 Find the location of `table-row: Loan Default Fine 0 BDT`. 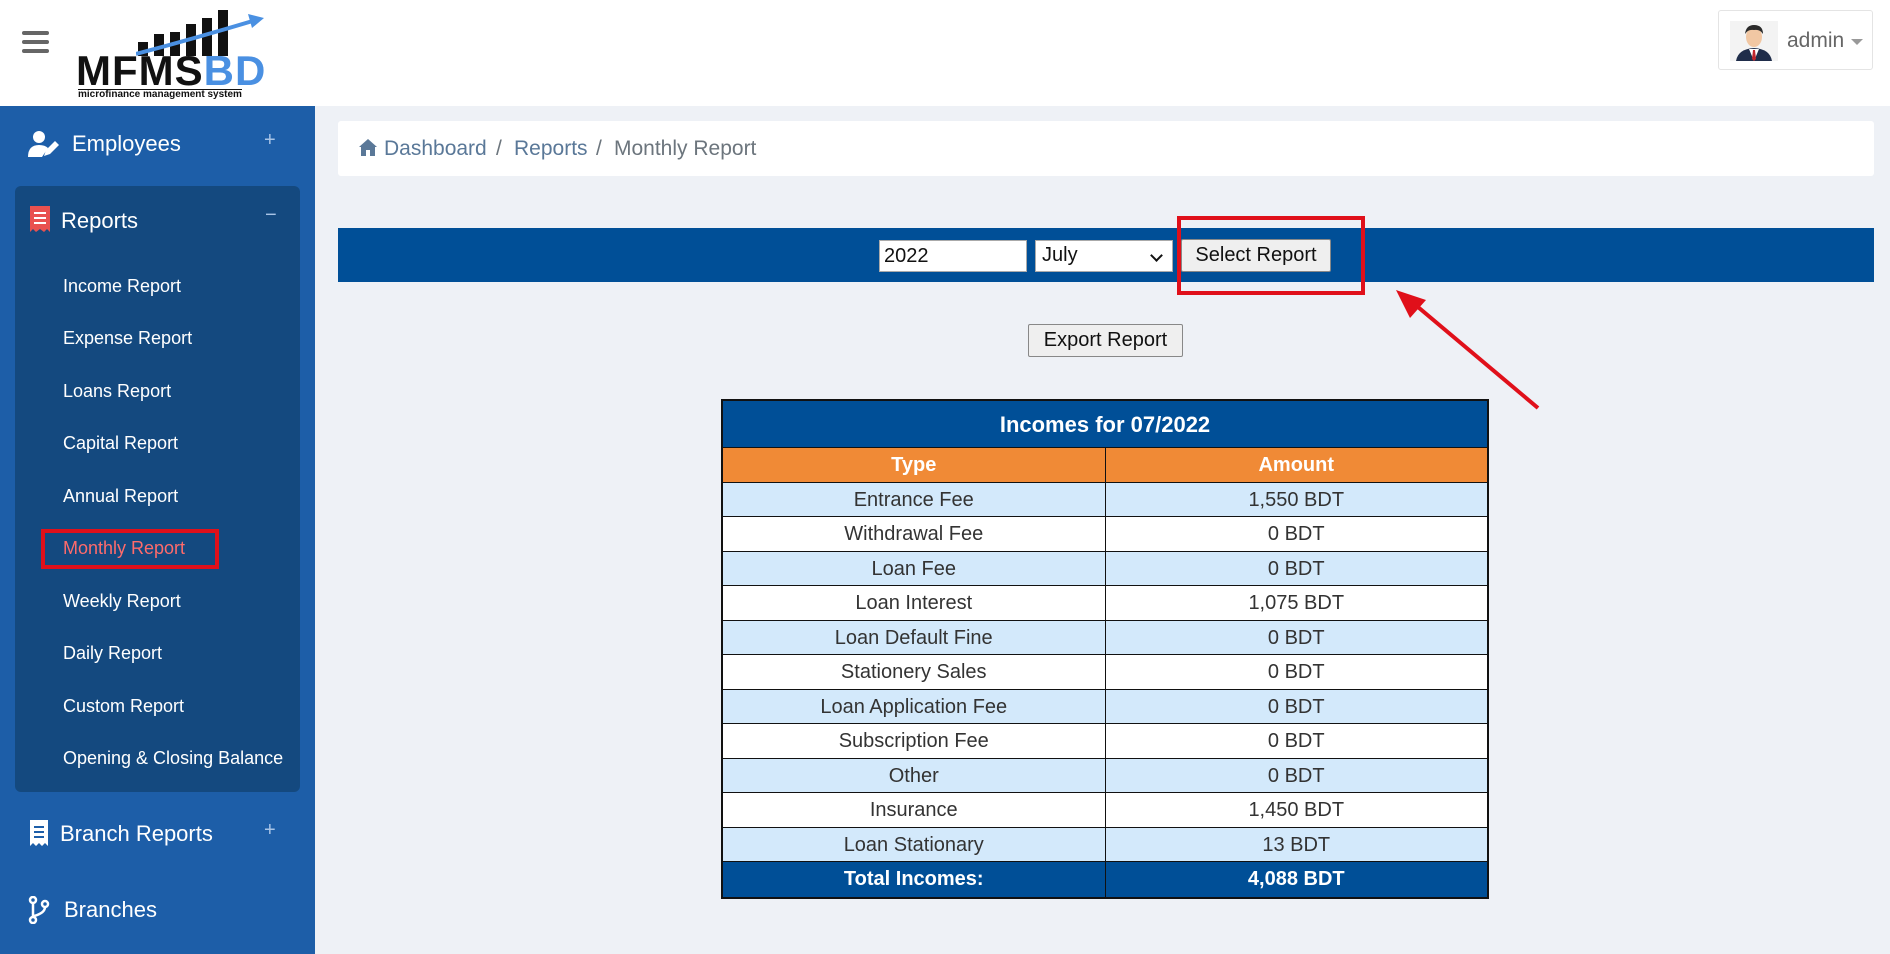

table-row: Loan Default Fine 0 BDT is located at coordinates (1105, 637).